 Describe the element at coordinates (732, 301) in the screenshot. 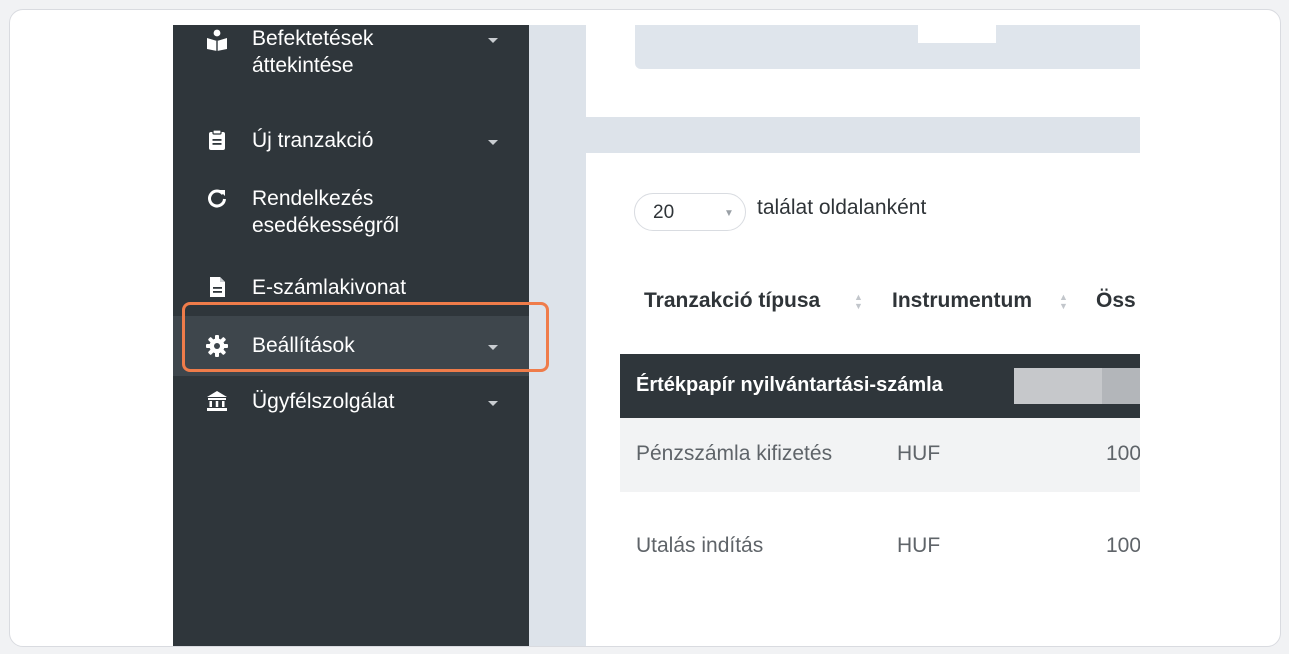

I see `column-header-transaction-type: Tranzakció típusa` at that location.